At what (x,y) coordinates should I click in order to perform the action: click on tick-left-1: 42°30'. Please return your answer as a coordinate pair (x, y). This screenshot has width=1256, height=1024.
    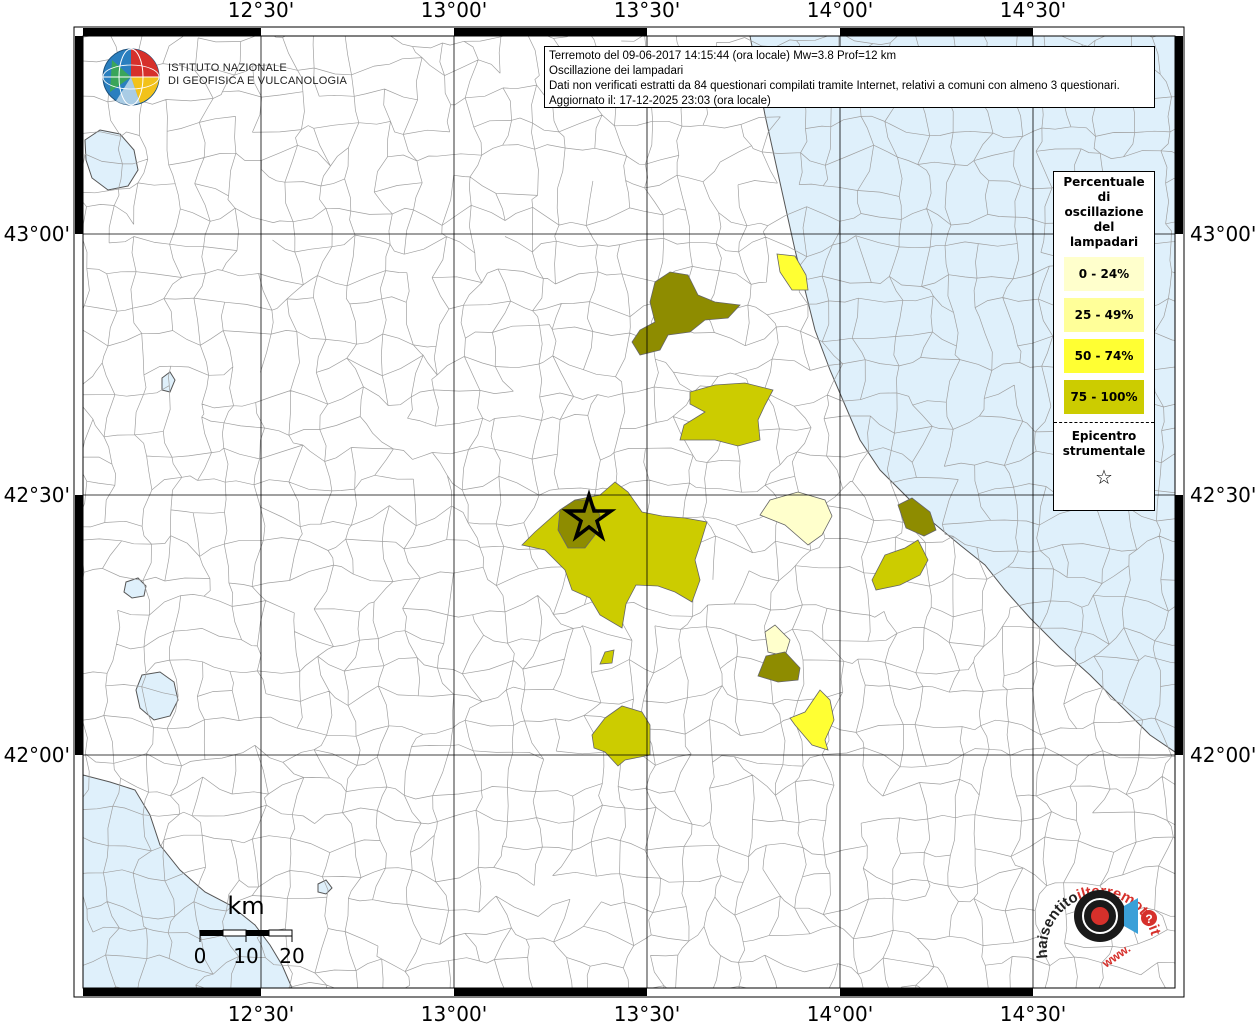
    Looking at the image, I should click on (37, 495).